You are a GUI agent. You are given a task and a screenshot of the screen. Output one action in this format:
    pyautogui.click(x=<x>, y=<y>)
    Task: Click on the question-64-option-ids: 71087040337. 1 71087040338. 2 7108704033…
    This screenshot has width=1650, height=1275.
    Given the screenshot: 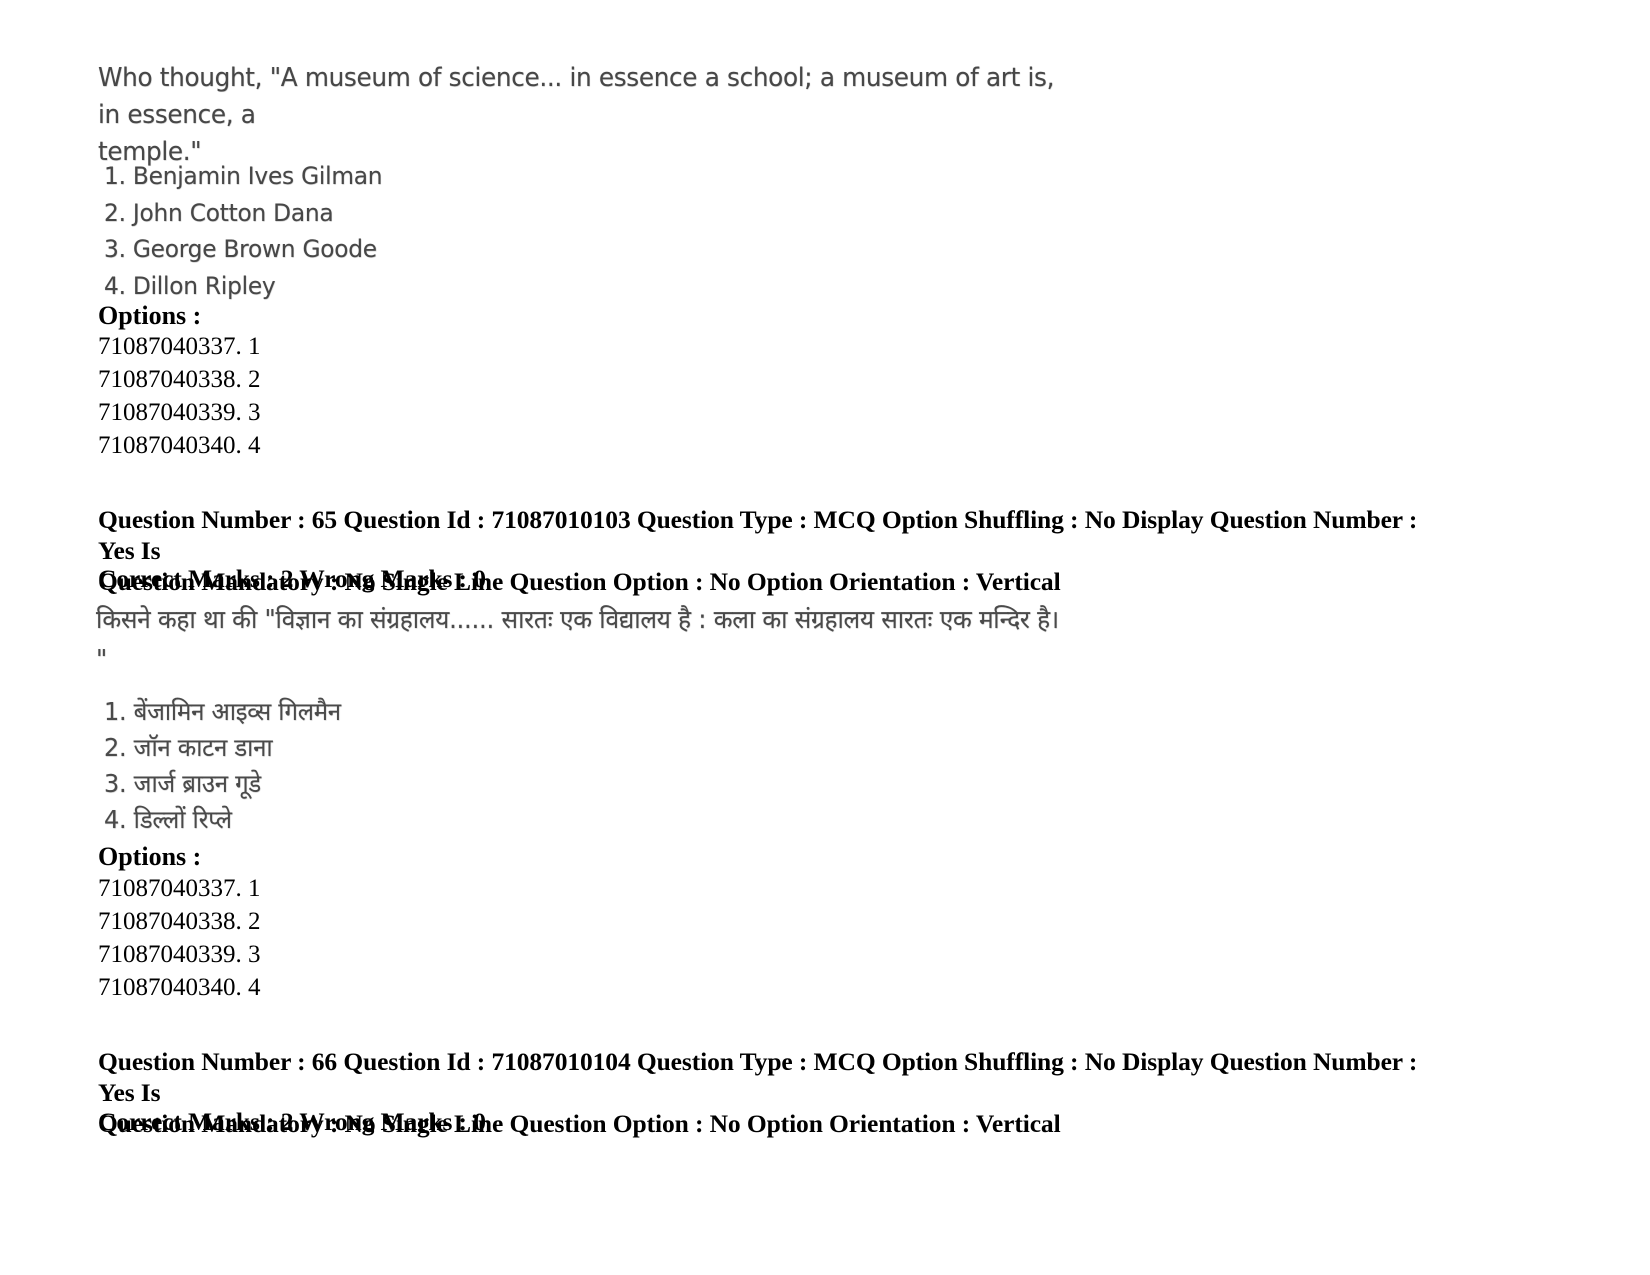 What is the action you would take?
    pyautogui.click(x=179, y=396)
    